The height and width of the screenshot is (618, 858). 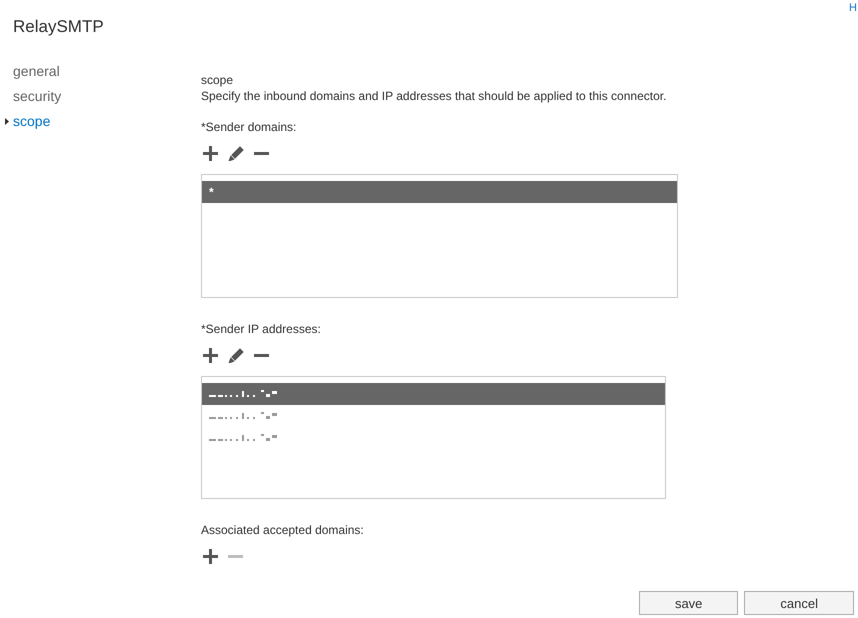 What do you see at coordinates (217, 80) in the screenshot?
I see `section-heading: scope` at bounding box center [217, 80].